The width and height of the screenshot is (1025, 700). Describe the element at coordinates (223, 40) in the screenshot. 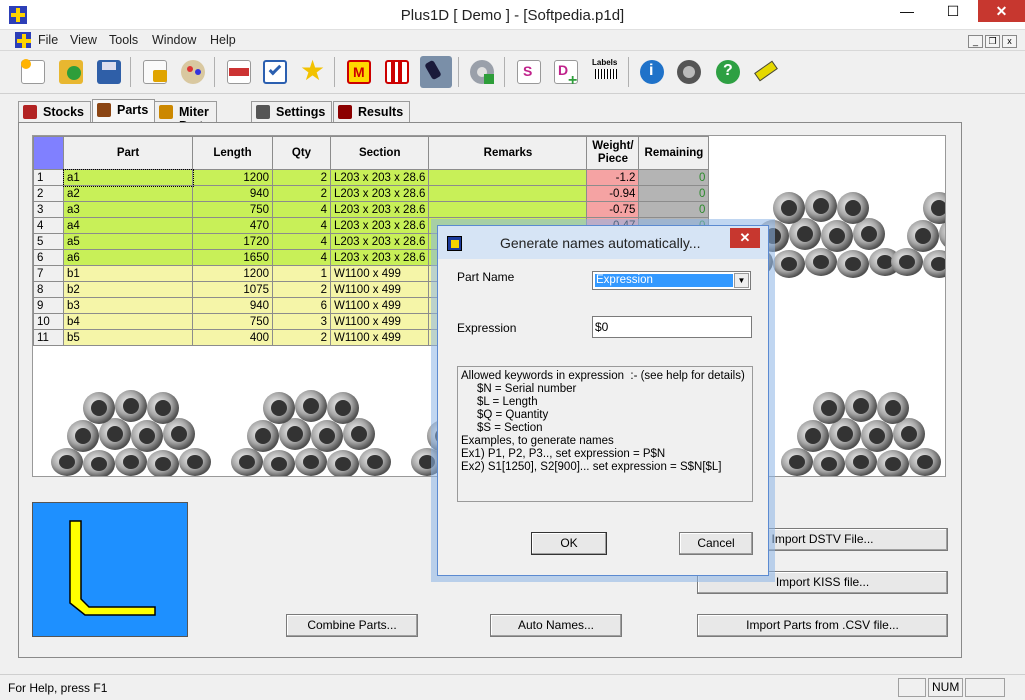

I see `menu-help: Help` at that location.